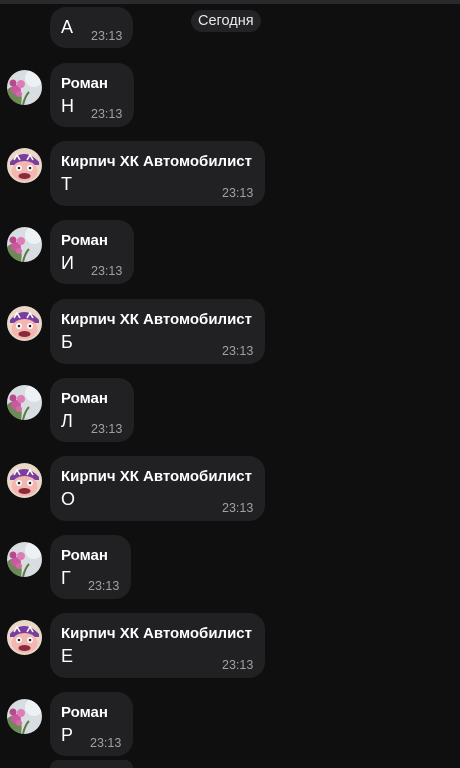  Describe the element at coordinates (91, 27) in the screenshot. I see `message-bubble: А 23:13` at that location.